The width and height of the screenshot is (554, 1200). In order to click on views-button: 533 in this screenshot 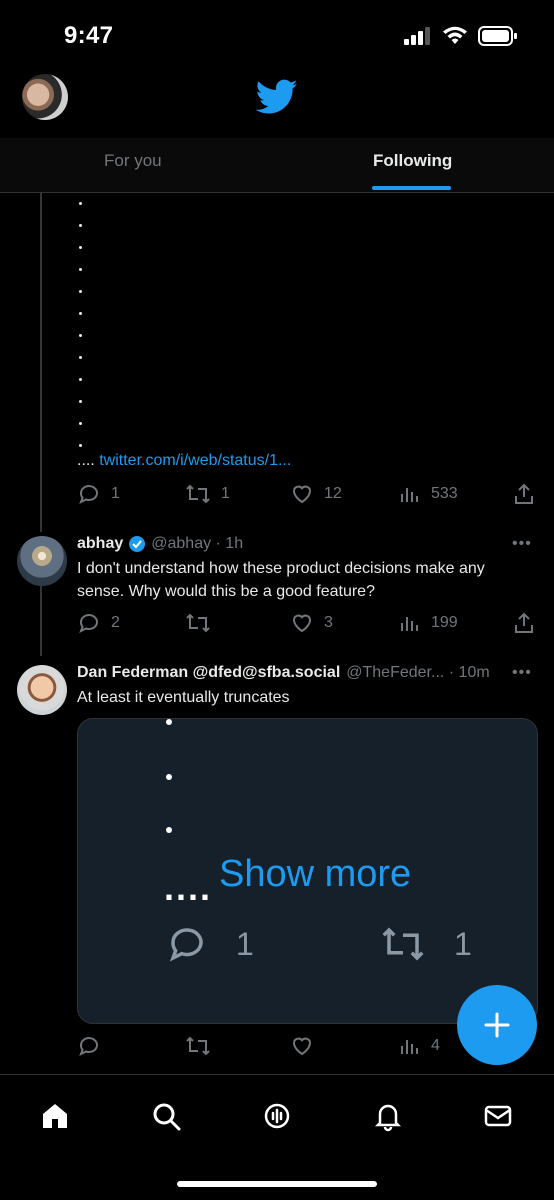, I will do `click(428, 494)`.